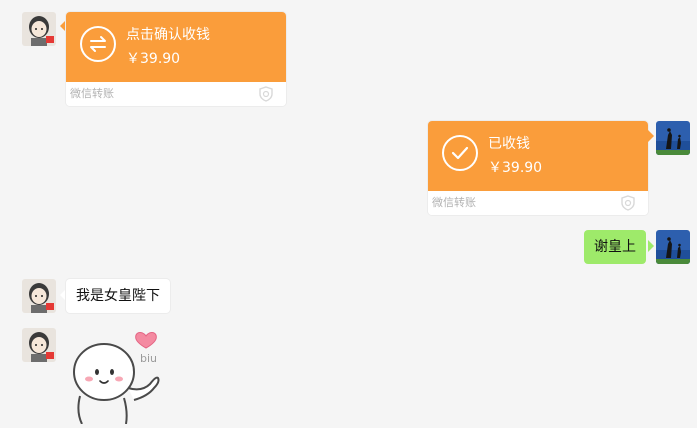 The image size is (697, 428). Describe the element at coordinates (98, 44) in the screenshot. I see `exchange-arrows-icon` at that location.